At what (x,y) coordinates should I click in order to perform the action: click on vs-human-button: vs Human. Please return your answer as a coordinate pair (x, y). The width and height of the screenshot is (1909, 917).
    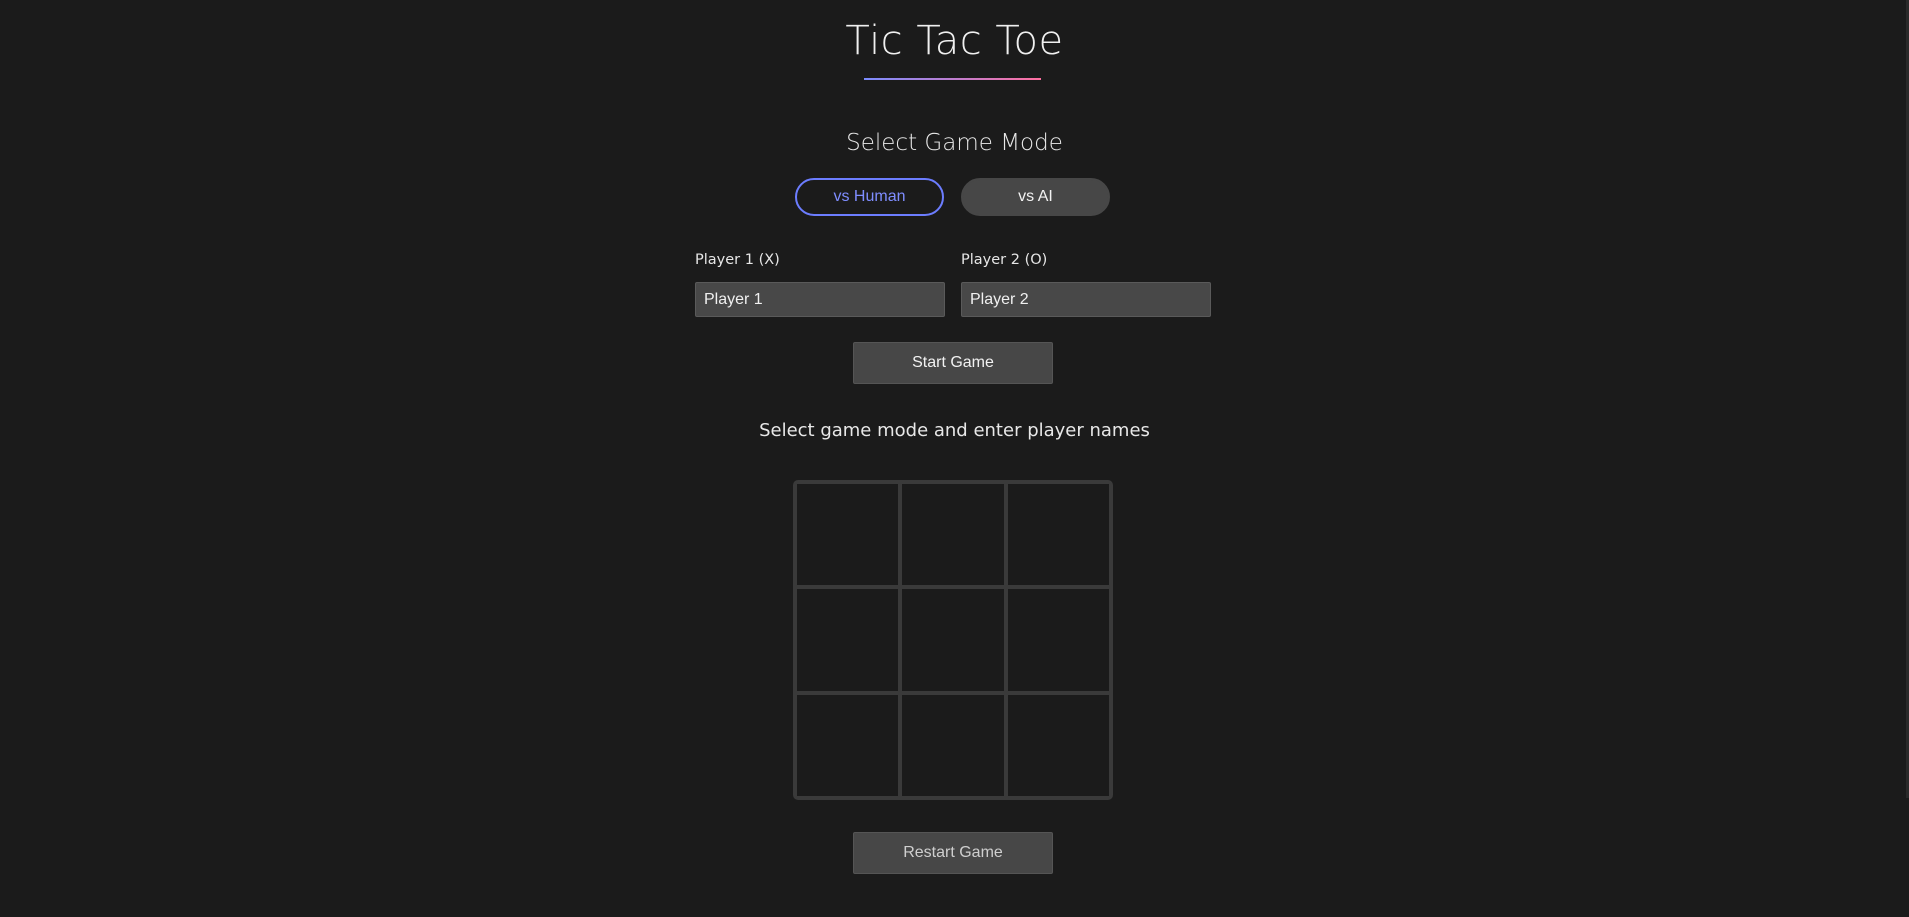
    Looking at the image, I should click on (869, 197).